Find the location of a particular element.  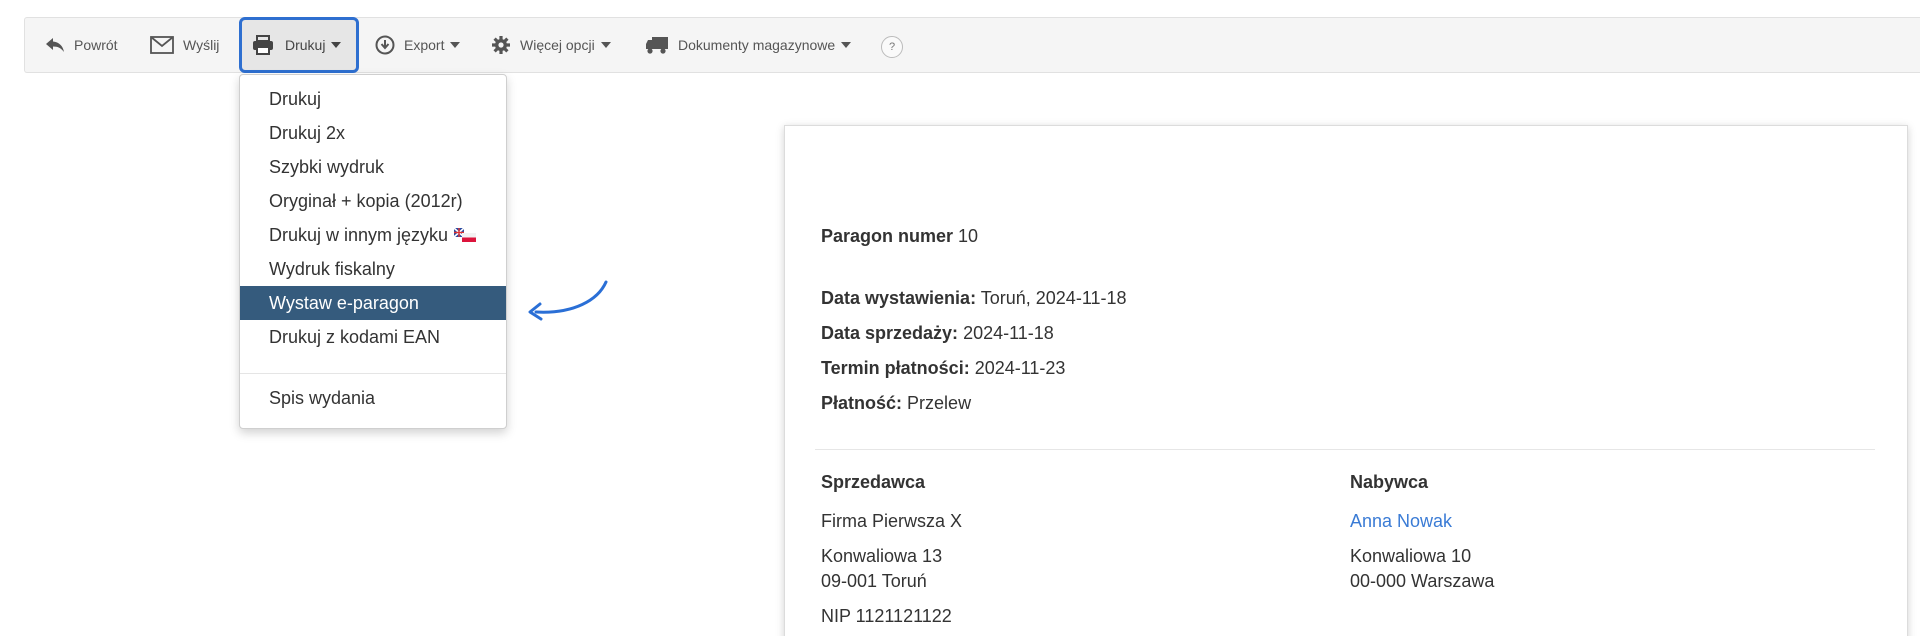

issue-date-row: Data wystawienia: Toruń, 2024-11-18 is located at coordinates (974, 298).